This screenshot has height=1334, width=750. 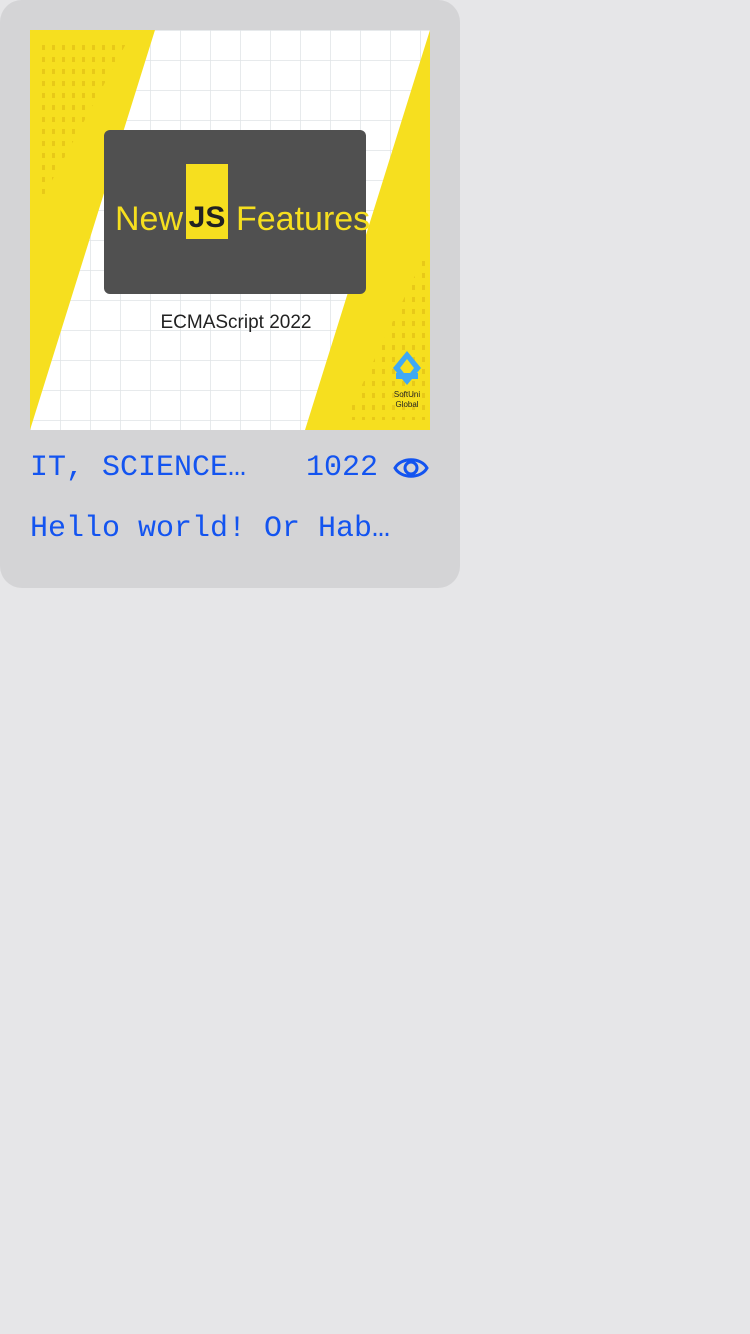 I want to click on logo-text-line2: Global, so click(x=406, y=404).